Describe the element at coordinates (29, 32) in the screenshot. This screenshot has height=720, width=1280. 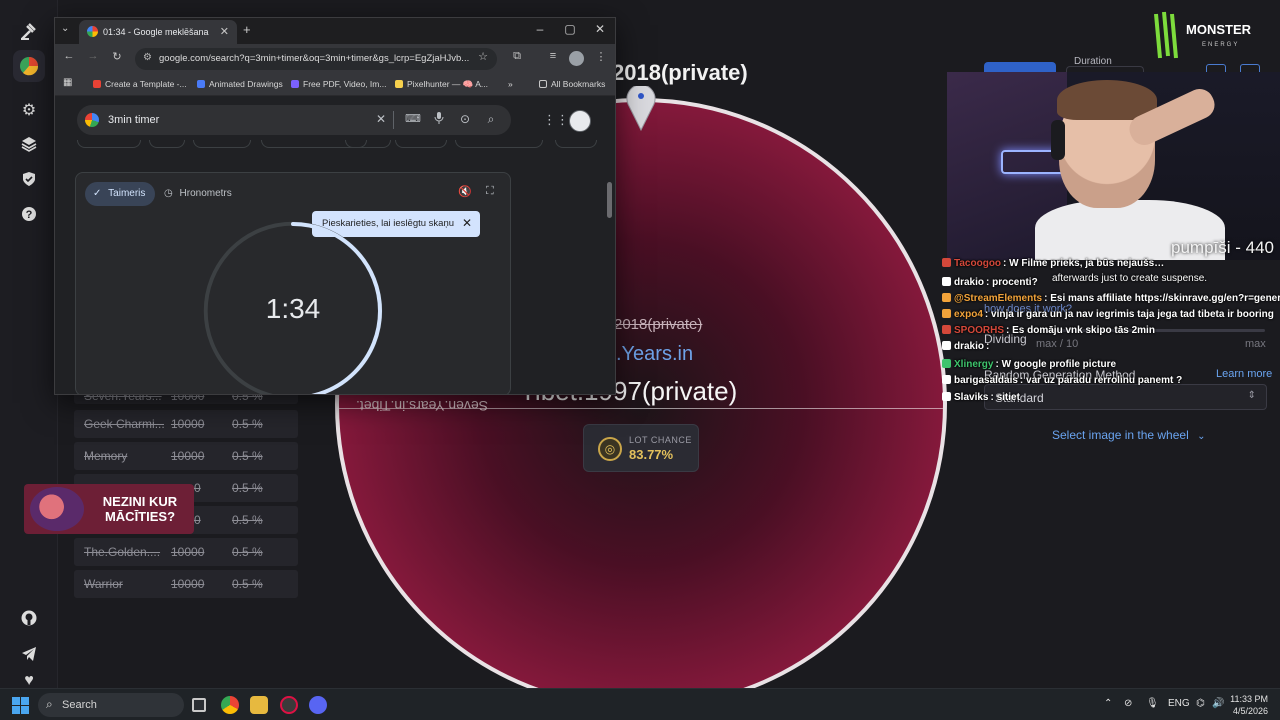
I see `gavel-icon` at that location.